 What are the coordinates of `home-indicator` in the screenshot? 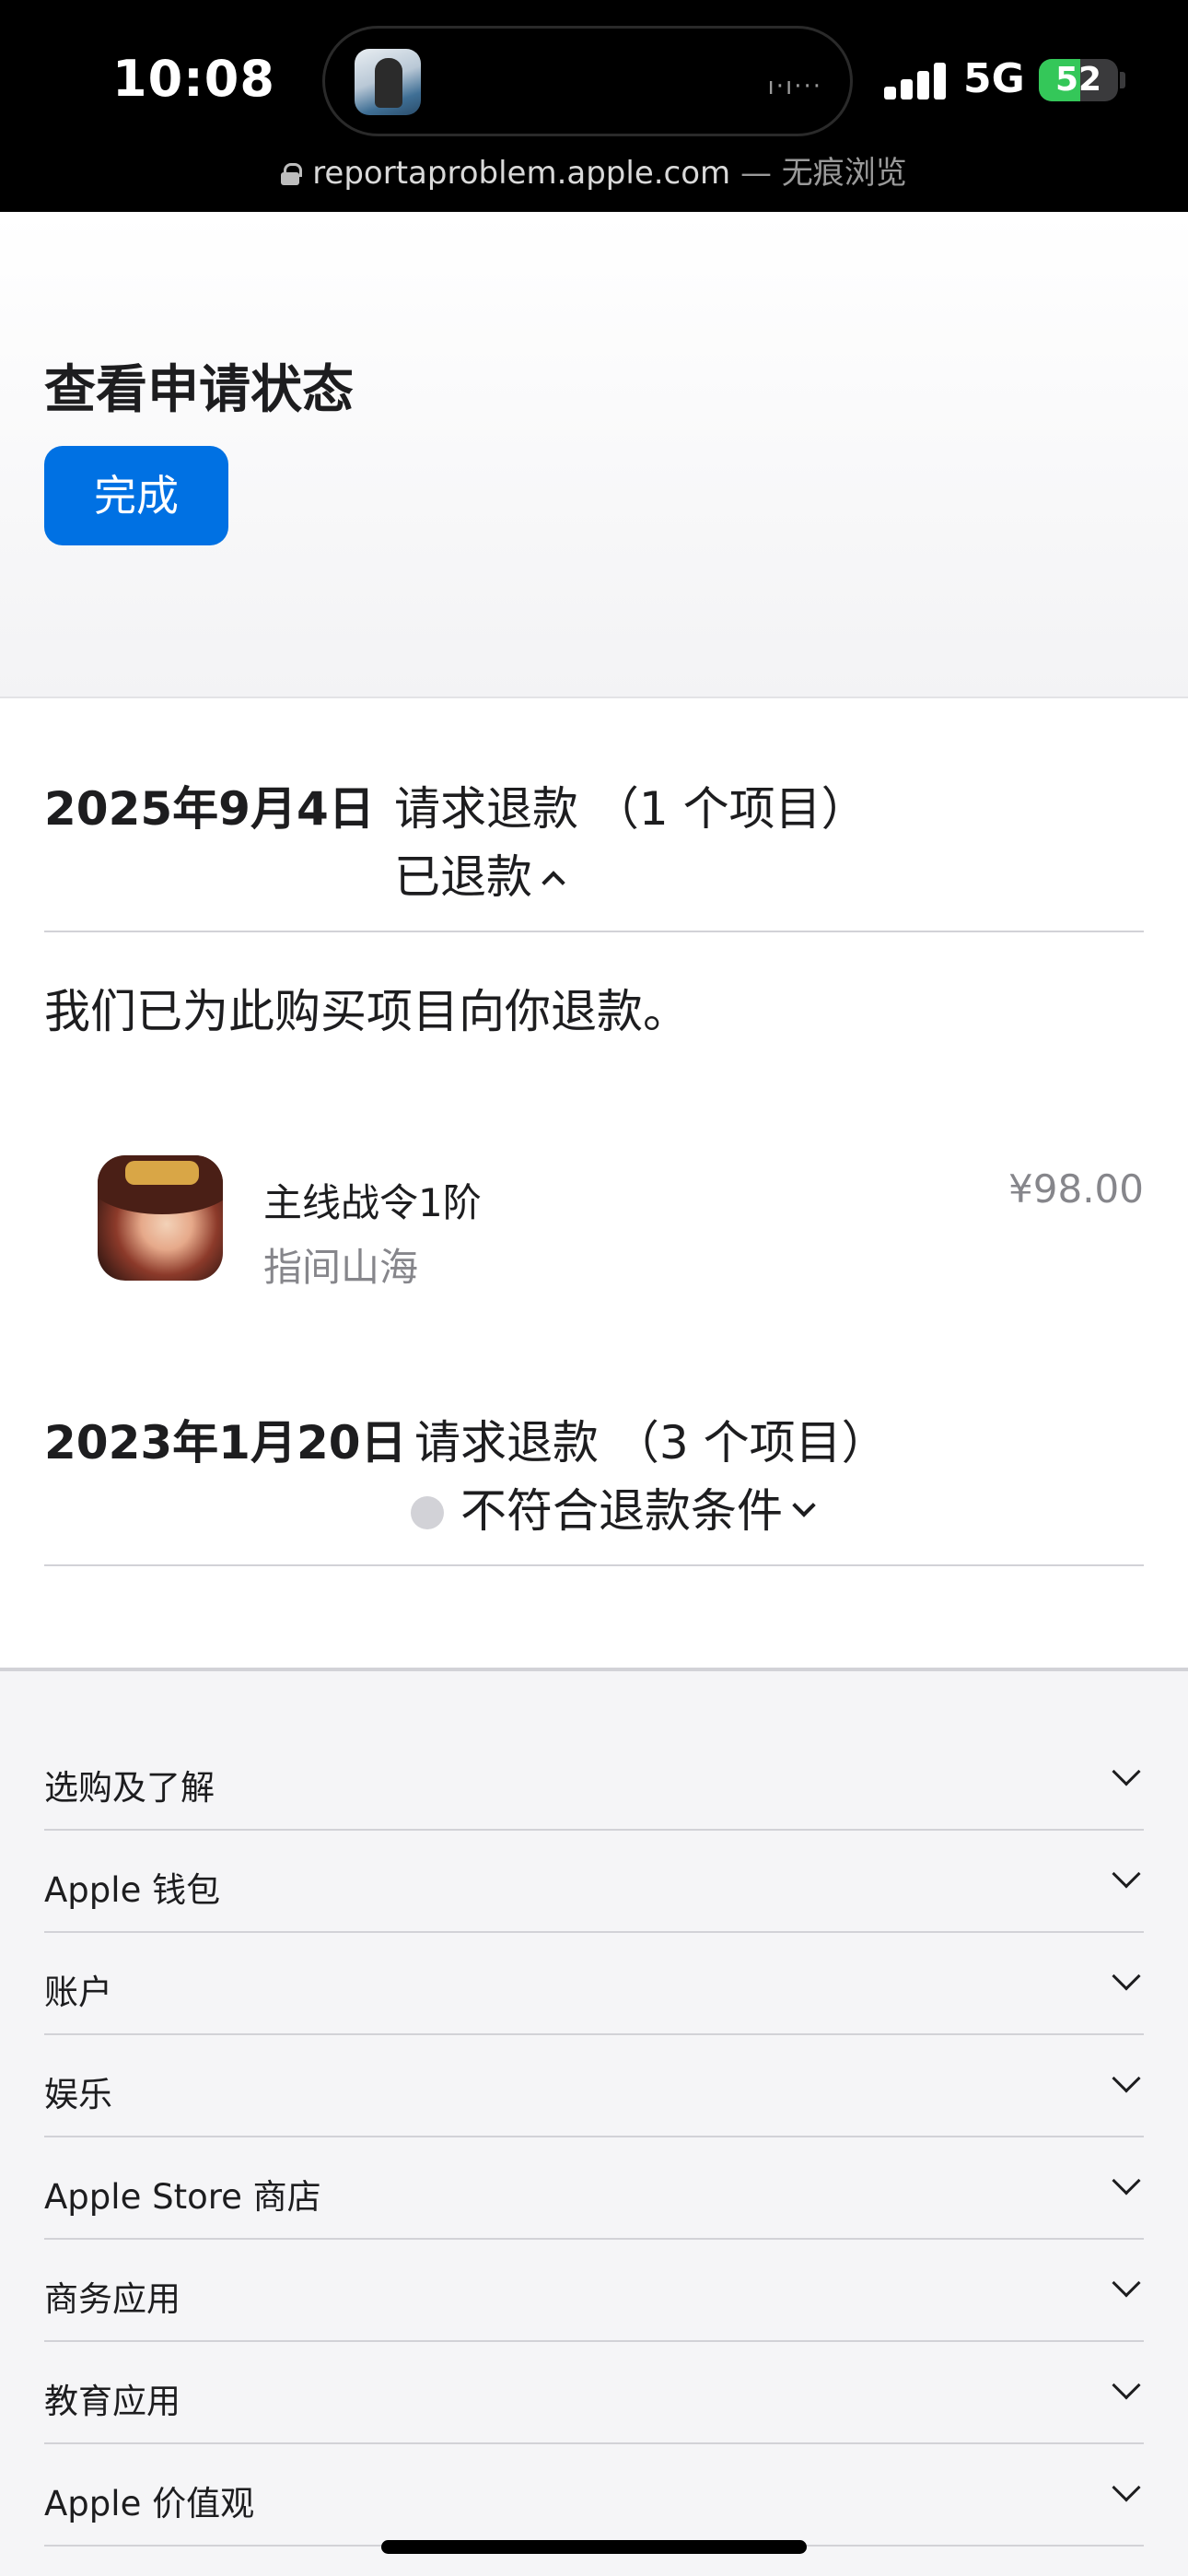 It's located at (594, 2547).